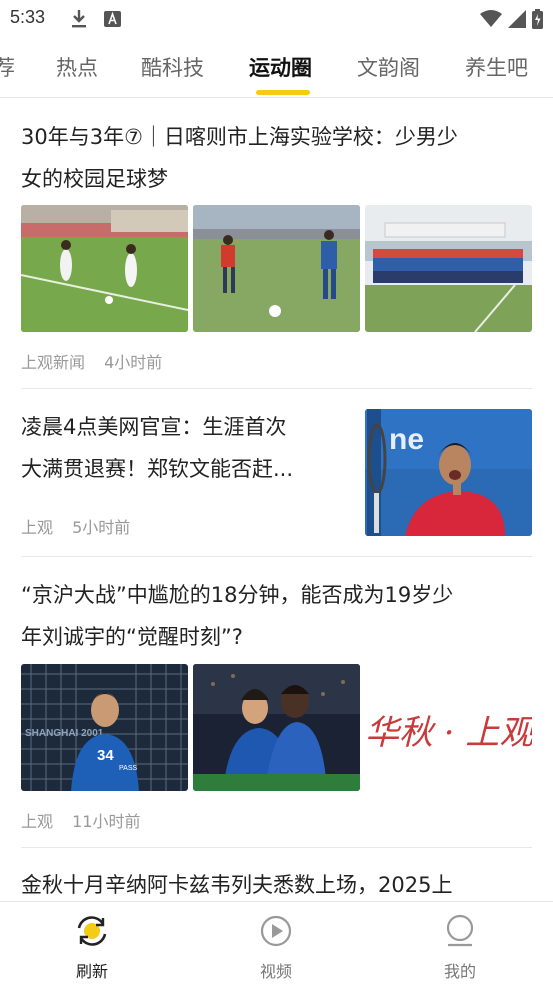 The width and height of the screenshot is (553, 984). Describe the element at coordinates (276, 948) in the screenshot. I see `nav-video: 视频` at that location.